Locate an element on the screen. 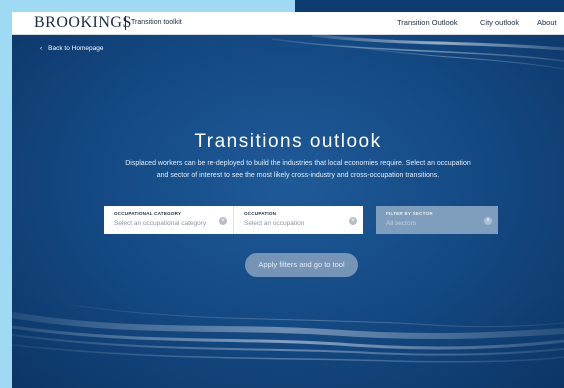 This screenshot has width=564, height=388. occupation-label: OCCUPATION is located at coordinates (260, 213).